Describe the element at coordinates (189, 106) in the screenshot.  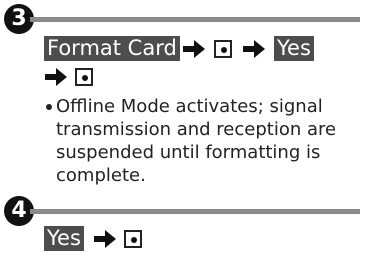
I see `note-line: Offline Mode activates; signal` at that location.